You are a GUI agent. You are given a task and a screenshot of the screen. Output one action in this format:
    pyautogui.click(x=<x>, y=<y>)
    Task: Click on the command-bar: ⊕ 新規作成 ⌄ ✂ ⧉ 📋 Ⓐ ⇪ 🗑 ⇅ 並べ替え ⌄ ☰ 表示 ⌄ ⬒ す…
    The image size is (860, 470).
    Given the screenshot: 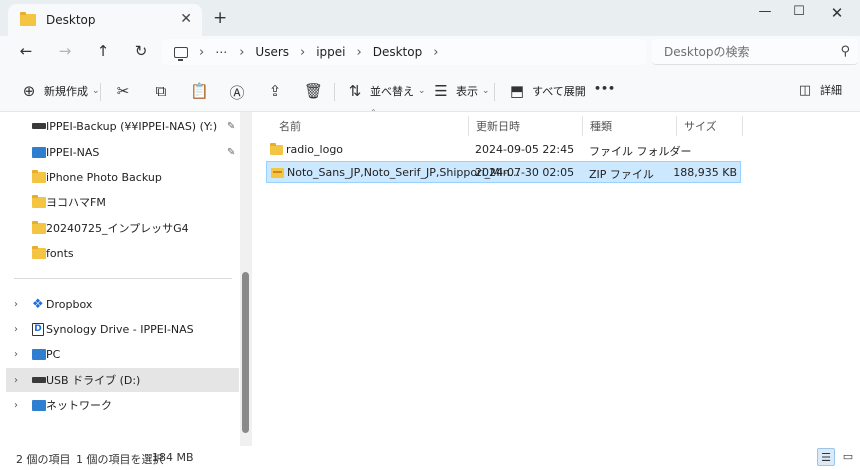 What is the action you would take?
    pyautogui.click(x=430, y=91)
    